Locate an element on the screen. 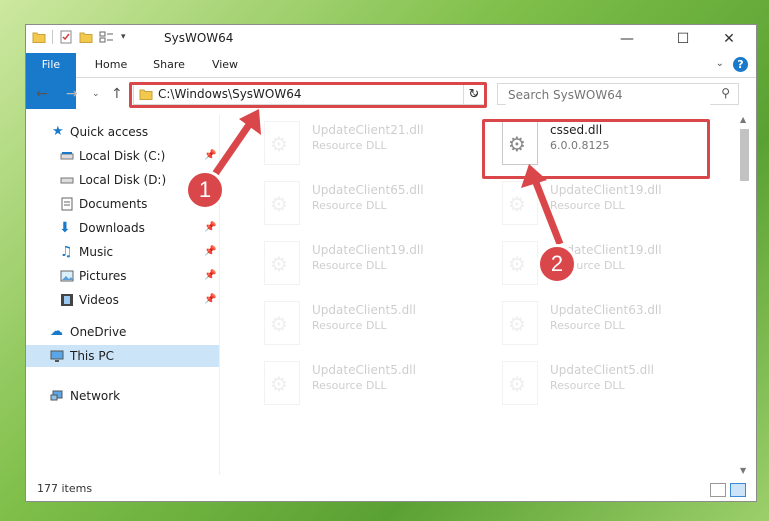 This screenshot has height=521, width=769. nav-quick-access: ★ Quick access is located at coordinates (122, 132).